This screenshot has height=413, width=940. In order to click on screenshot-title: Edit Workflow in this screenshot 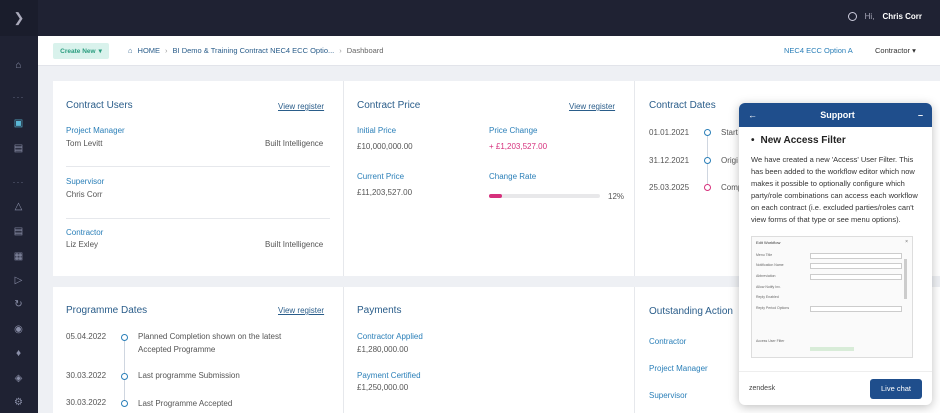, I will do `click(768, 242)`.